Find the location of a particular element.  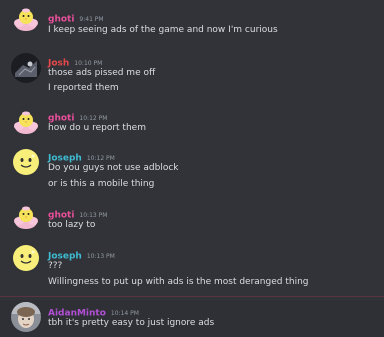

josh-avatar is located at coordinates (26, 68).